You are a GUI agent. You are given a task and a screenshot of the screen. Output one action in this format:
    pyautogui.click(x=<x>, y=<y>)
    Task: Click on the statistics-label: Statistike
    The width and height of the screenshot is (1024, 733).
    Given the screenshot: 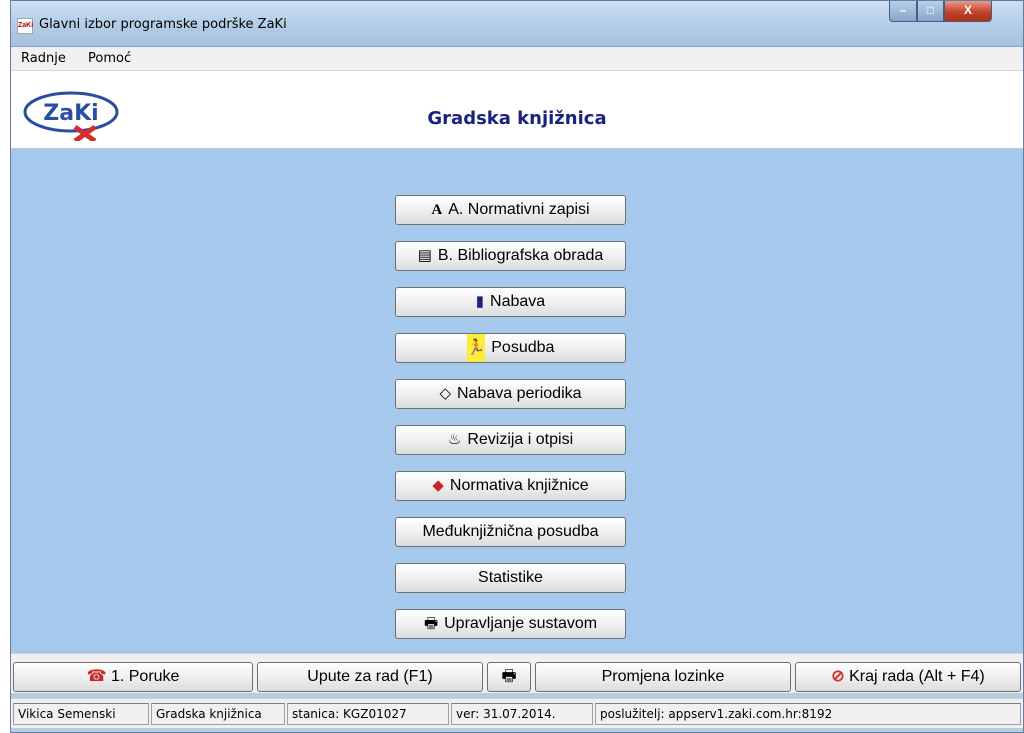 What is the action you would take?
    pyautogui.click(x=510, y=577)
    